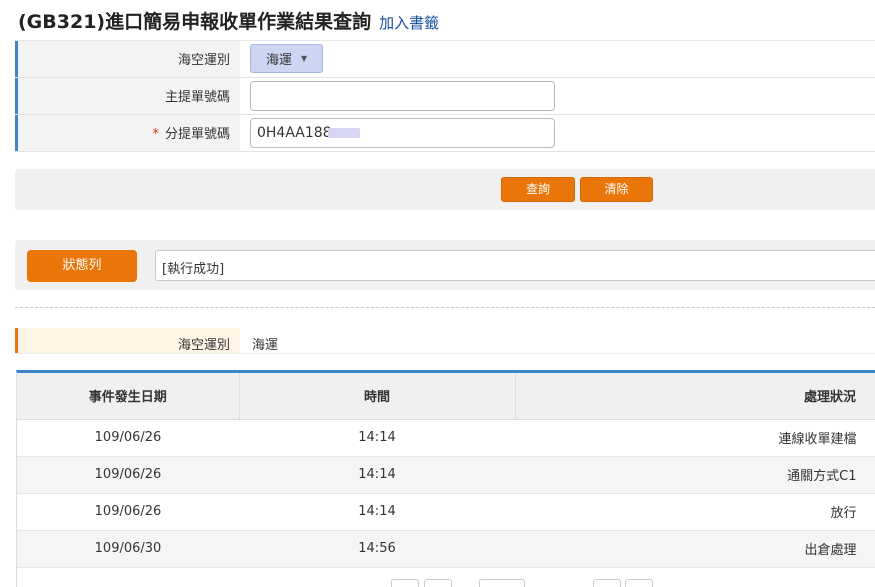 This screenshot has height=587, width=875. What do you see at coordinates (127, 59) in the screenshot?
I see `mode-label: 海空運別` at bounding box center [127, 59].